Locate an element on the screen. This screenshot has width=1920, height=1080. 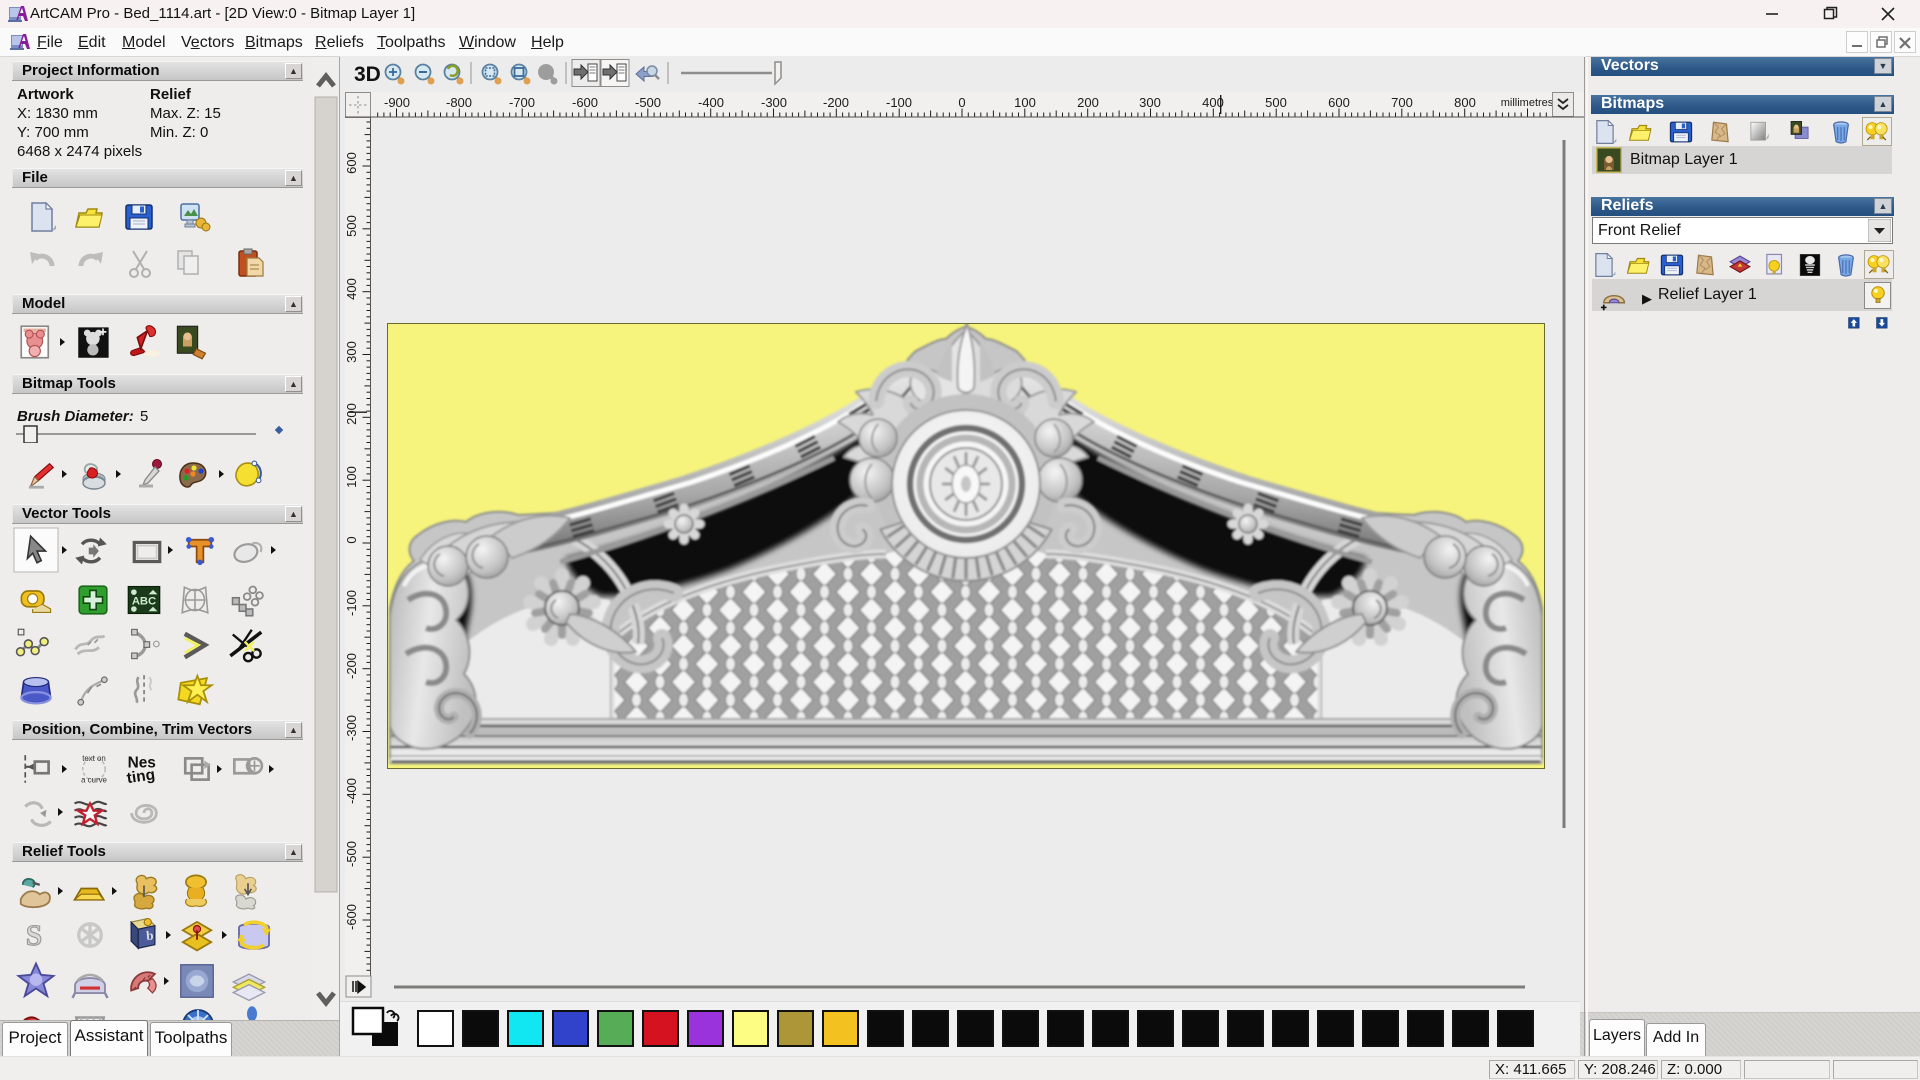
svg-text: -900 is located at coordinates (397, 102).